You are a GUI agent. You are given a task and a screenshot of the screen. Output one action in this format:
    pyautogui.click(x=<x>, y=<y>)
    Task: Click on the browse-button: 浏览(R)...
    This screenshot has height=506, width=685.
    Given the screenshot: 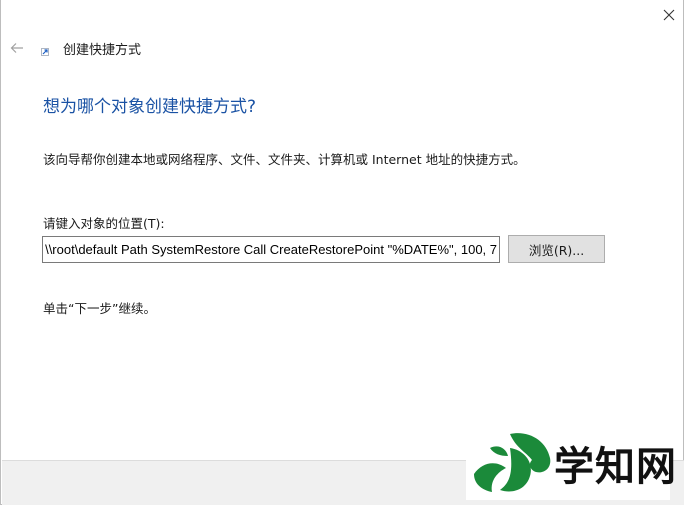 What is the action you would take?
    pyautogui.click(x=556, y=249)
    